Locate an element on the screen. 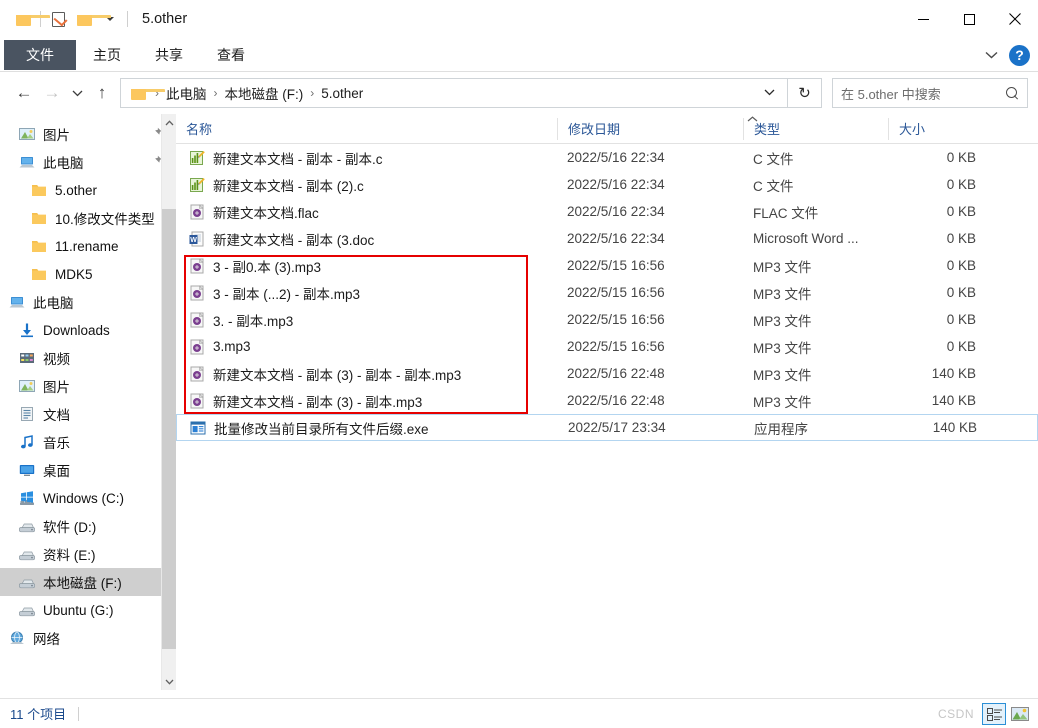 Image resolution: width=1038 pixels, height=728 pixels. sidebar-item-11-rename: 11.rename is located at coordinates (88, 246).